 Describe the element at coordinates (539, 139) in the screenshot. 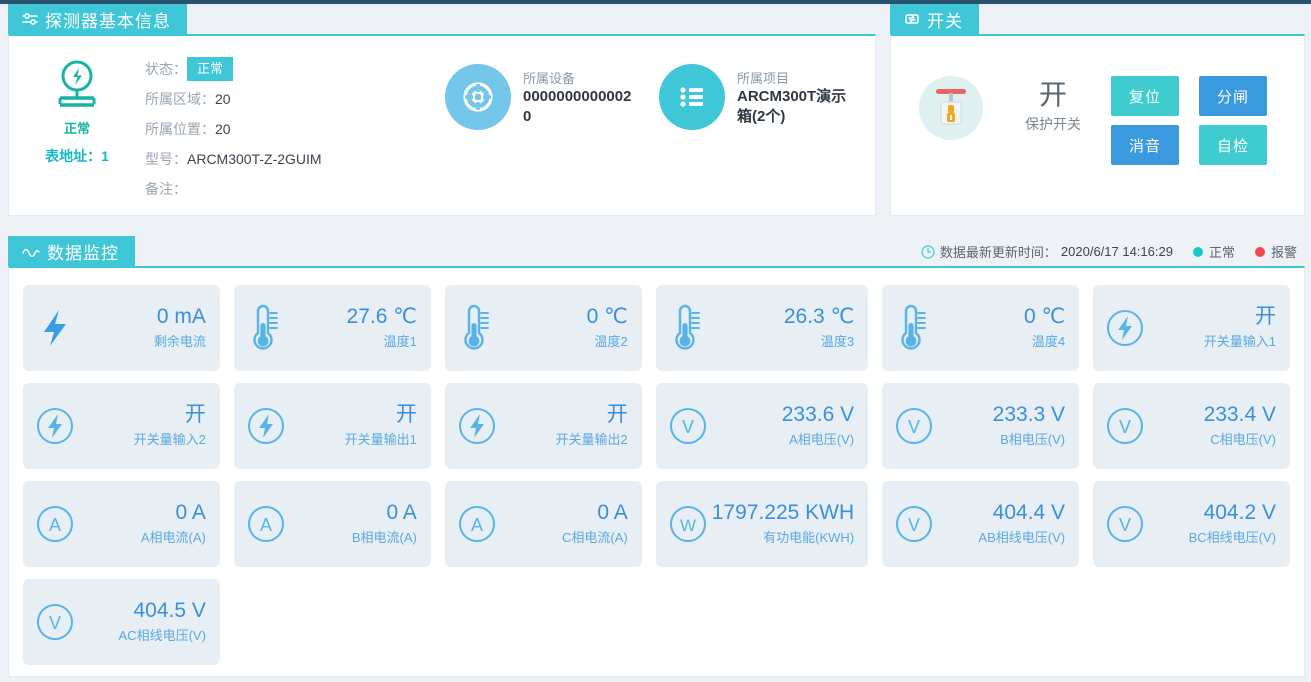

I see `tile-device: 所属设备 00000000000020` at that location.